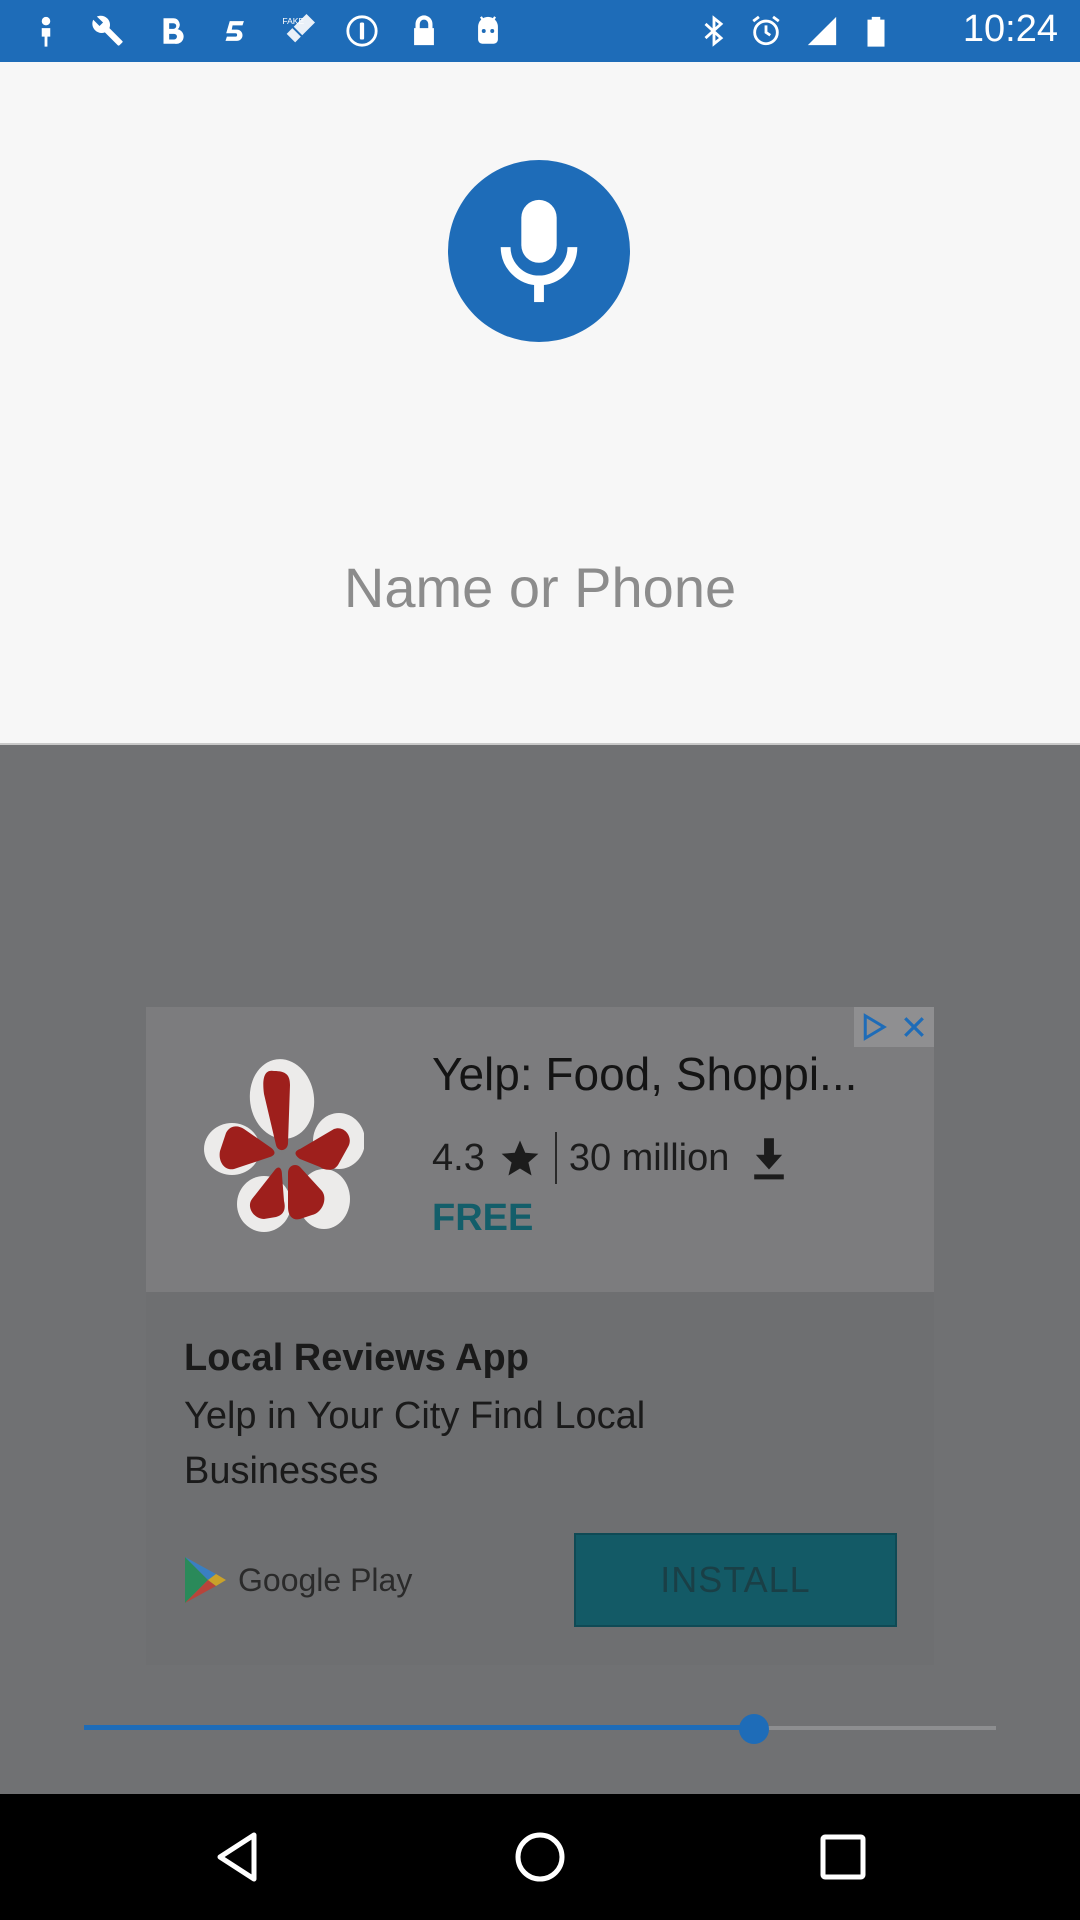  What do you see at coordinates (458, 1157) in the screenshot?
I see `ad-rating-value: 4.3` at bounding box center [458, 1157].